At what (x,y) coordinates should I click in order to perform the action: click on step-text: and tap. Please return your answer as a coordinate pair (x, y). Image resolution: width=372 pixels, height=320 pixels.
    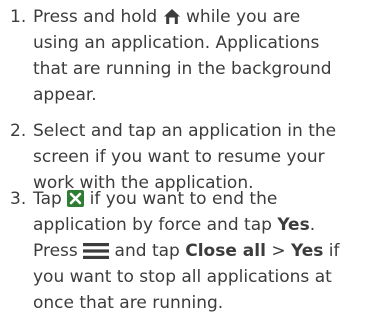
    Looking at the image, I should click on (147, 251).